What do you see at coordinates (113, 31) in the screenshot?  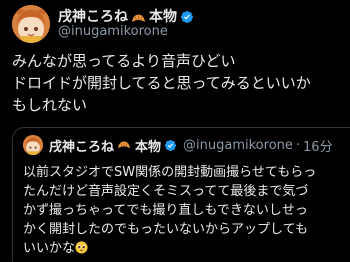 I see `author-handle: @inugamikorone` at bounding box center [113, 31].